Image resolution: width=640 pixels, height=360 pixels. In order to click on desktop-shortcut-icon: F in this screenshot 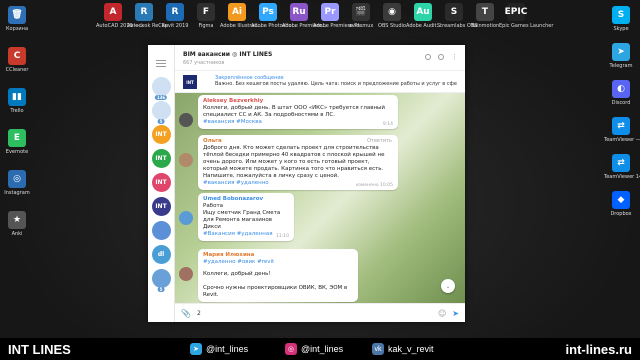, I will do `click(206, 12)`.